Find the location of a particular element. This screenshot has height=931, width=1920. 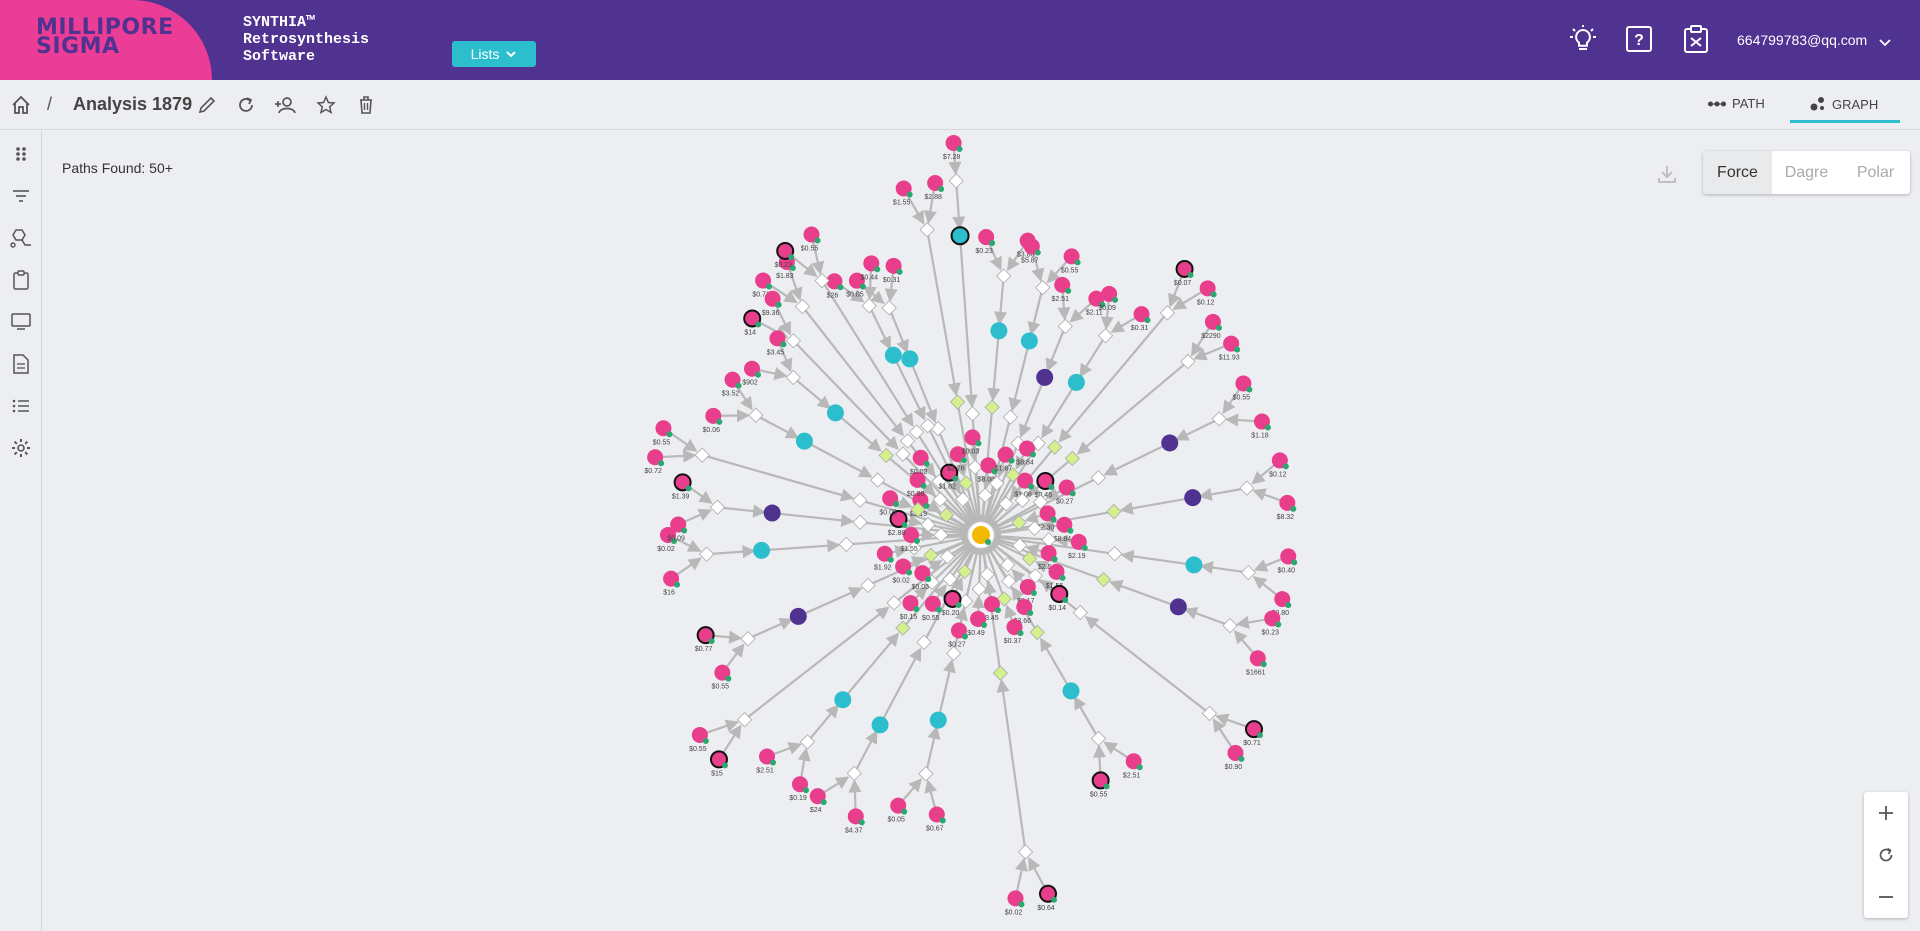

price-label: $0.90 is located at coordinates (1234, 767).